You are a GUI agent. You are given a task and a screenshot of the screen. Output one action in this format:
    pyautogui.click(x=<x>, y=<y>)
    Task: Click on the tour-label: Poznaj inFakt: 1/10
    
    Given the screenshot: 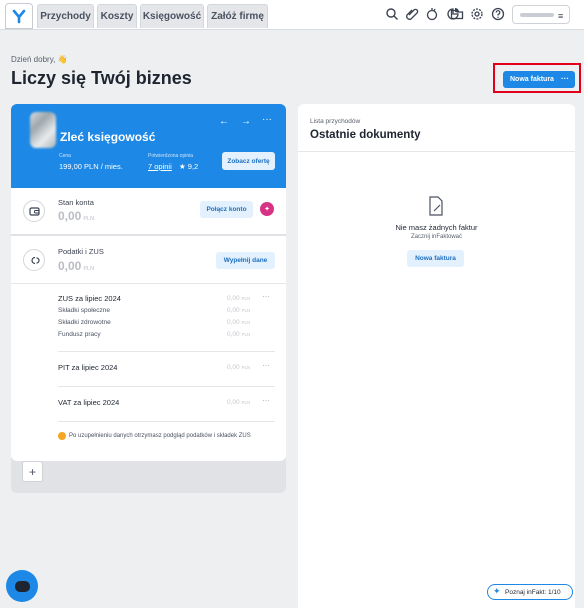 What is the action you would take?
    pyautogui.click(x=533, y=592)
    